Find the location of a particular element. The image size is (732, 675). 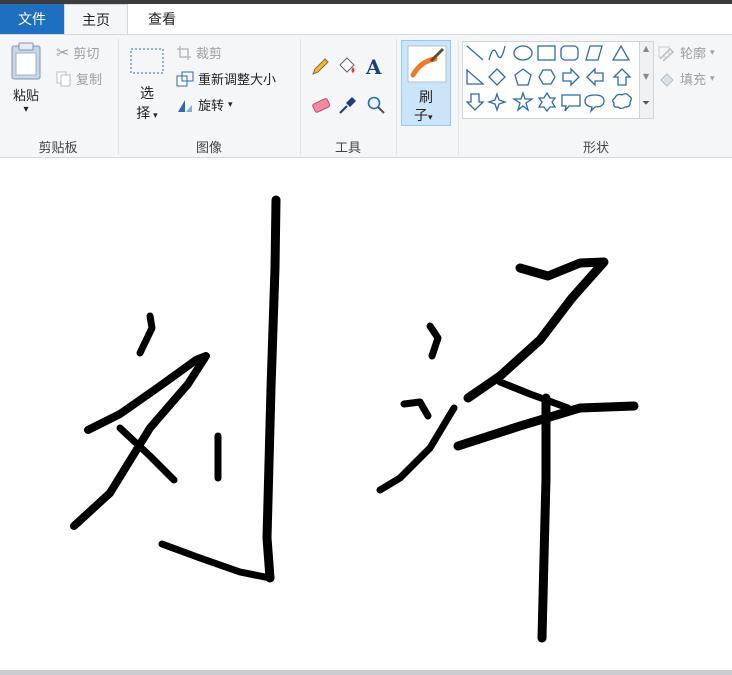

paste-button: 粘贴 ▾ is located at coordinates (26, 78).